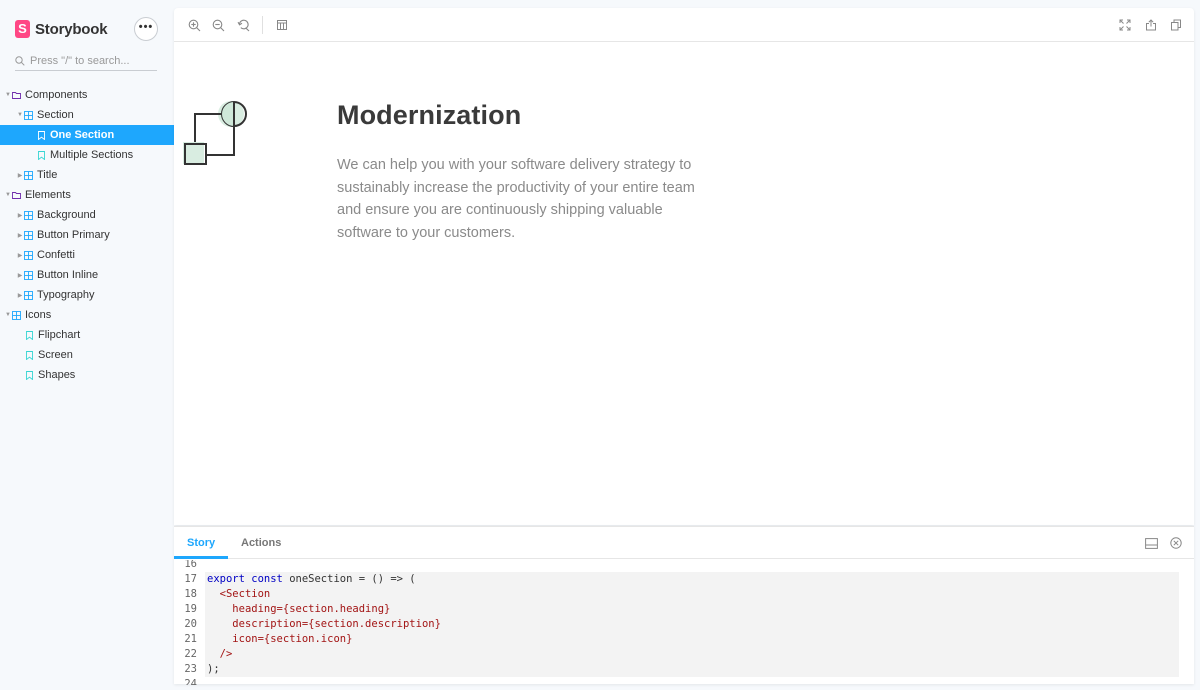 The image size is (1200, 690). Describe the element at coordinates (82, 135) in the screenshot. I see `tree-label: One Section` at that location.